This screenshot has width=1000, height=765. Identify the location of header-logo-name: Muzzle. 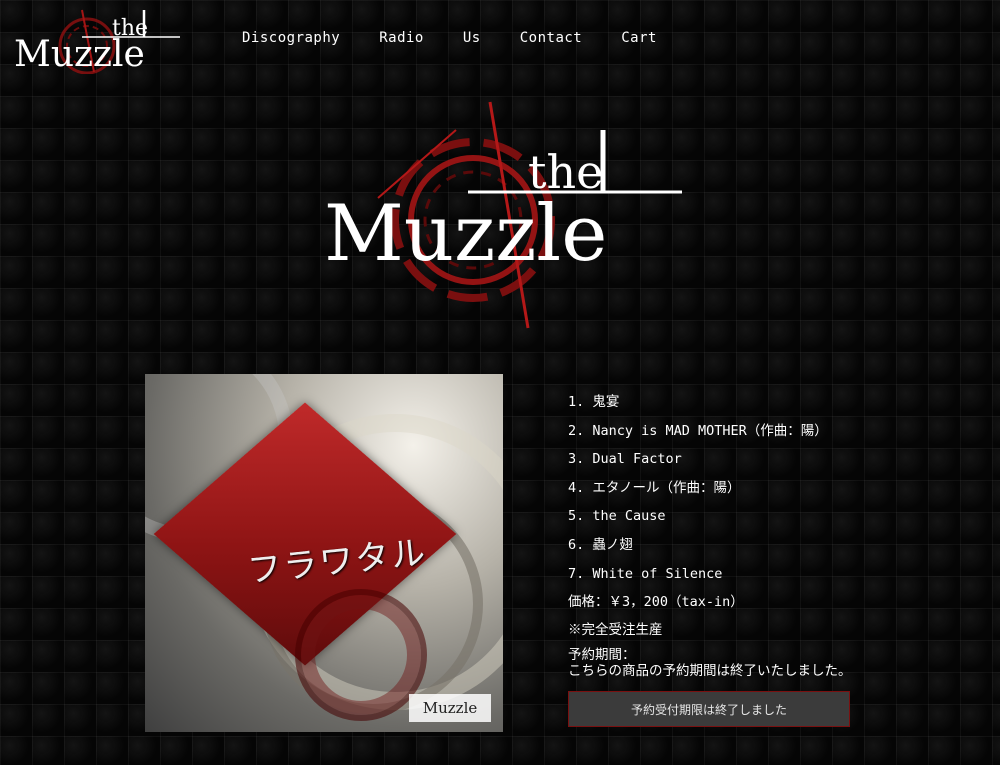
(79, 54).